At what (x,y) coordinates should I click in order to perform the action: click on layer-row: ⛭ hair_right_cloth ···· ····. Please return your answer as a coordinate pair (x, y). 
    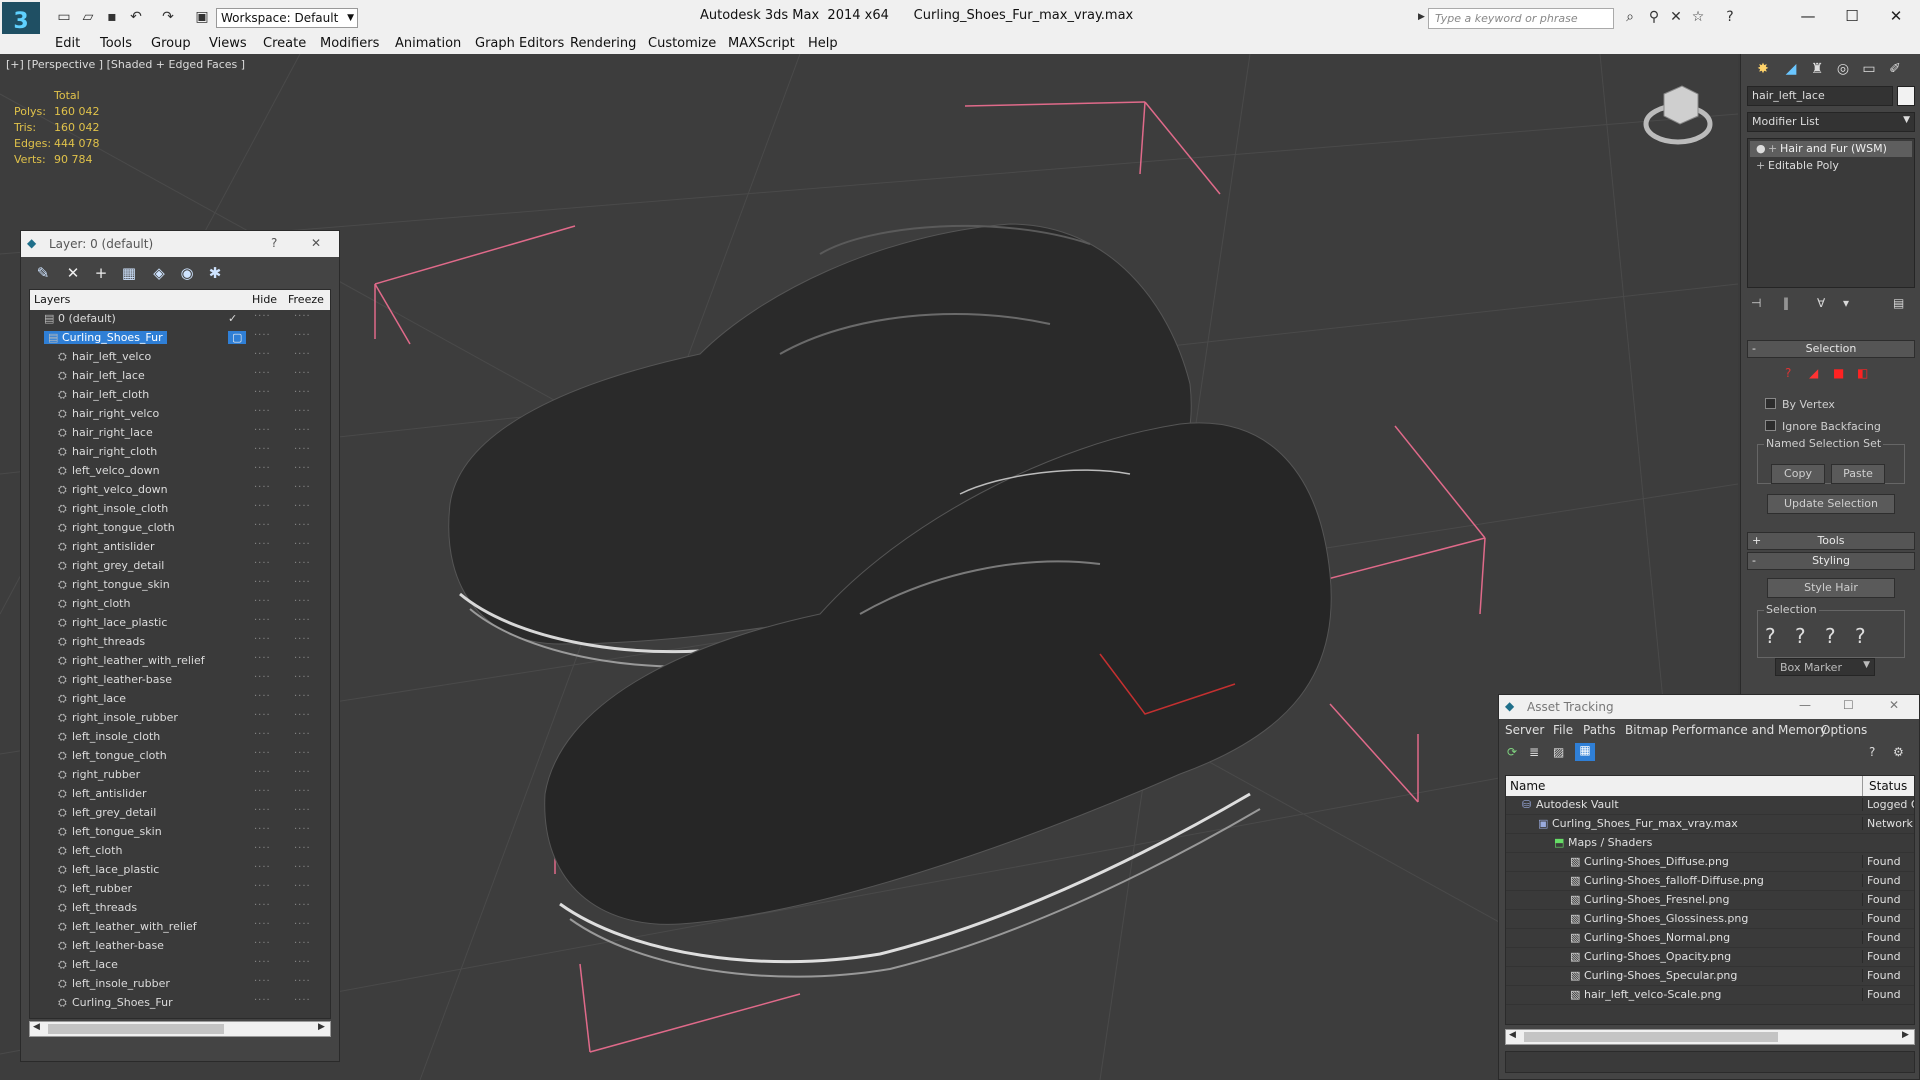
    Looking at the image, I should click on (180, 452).